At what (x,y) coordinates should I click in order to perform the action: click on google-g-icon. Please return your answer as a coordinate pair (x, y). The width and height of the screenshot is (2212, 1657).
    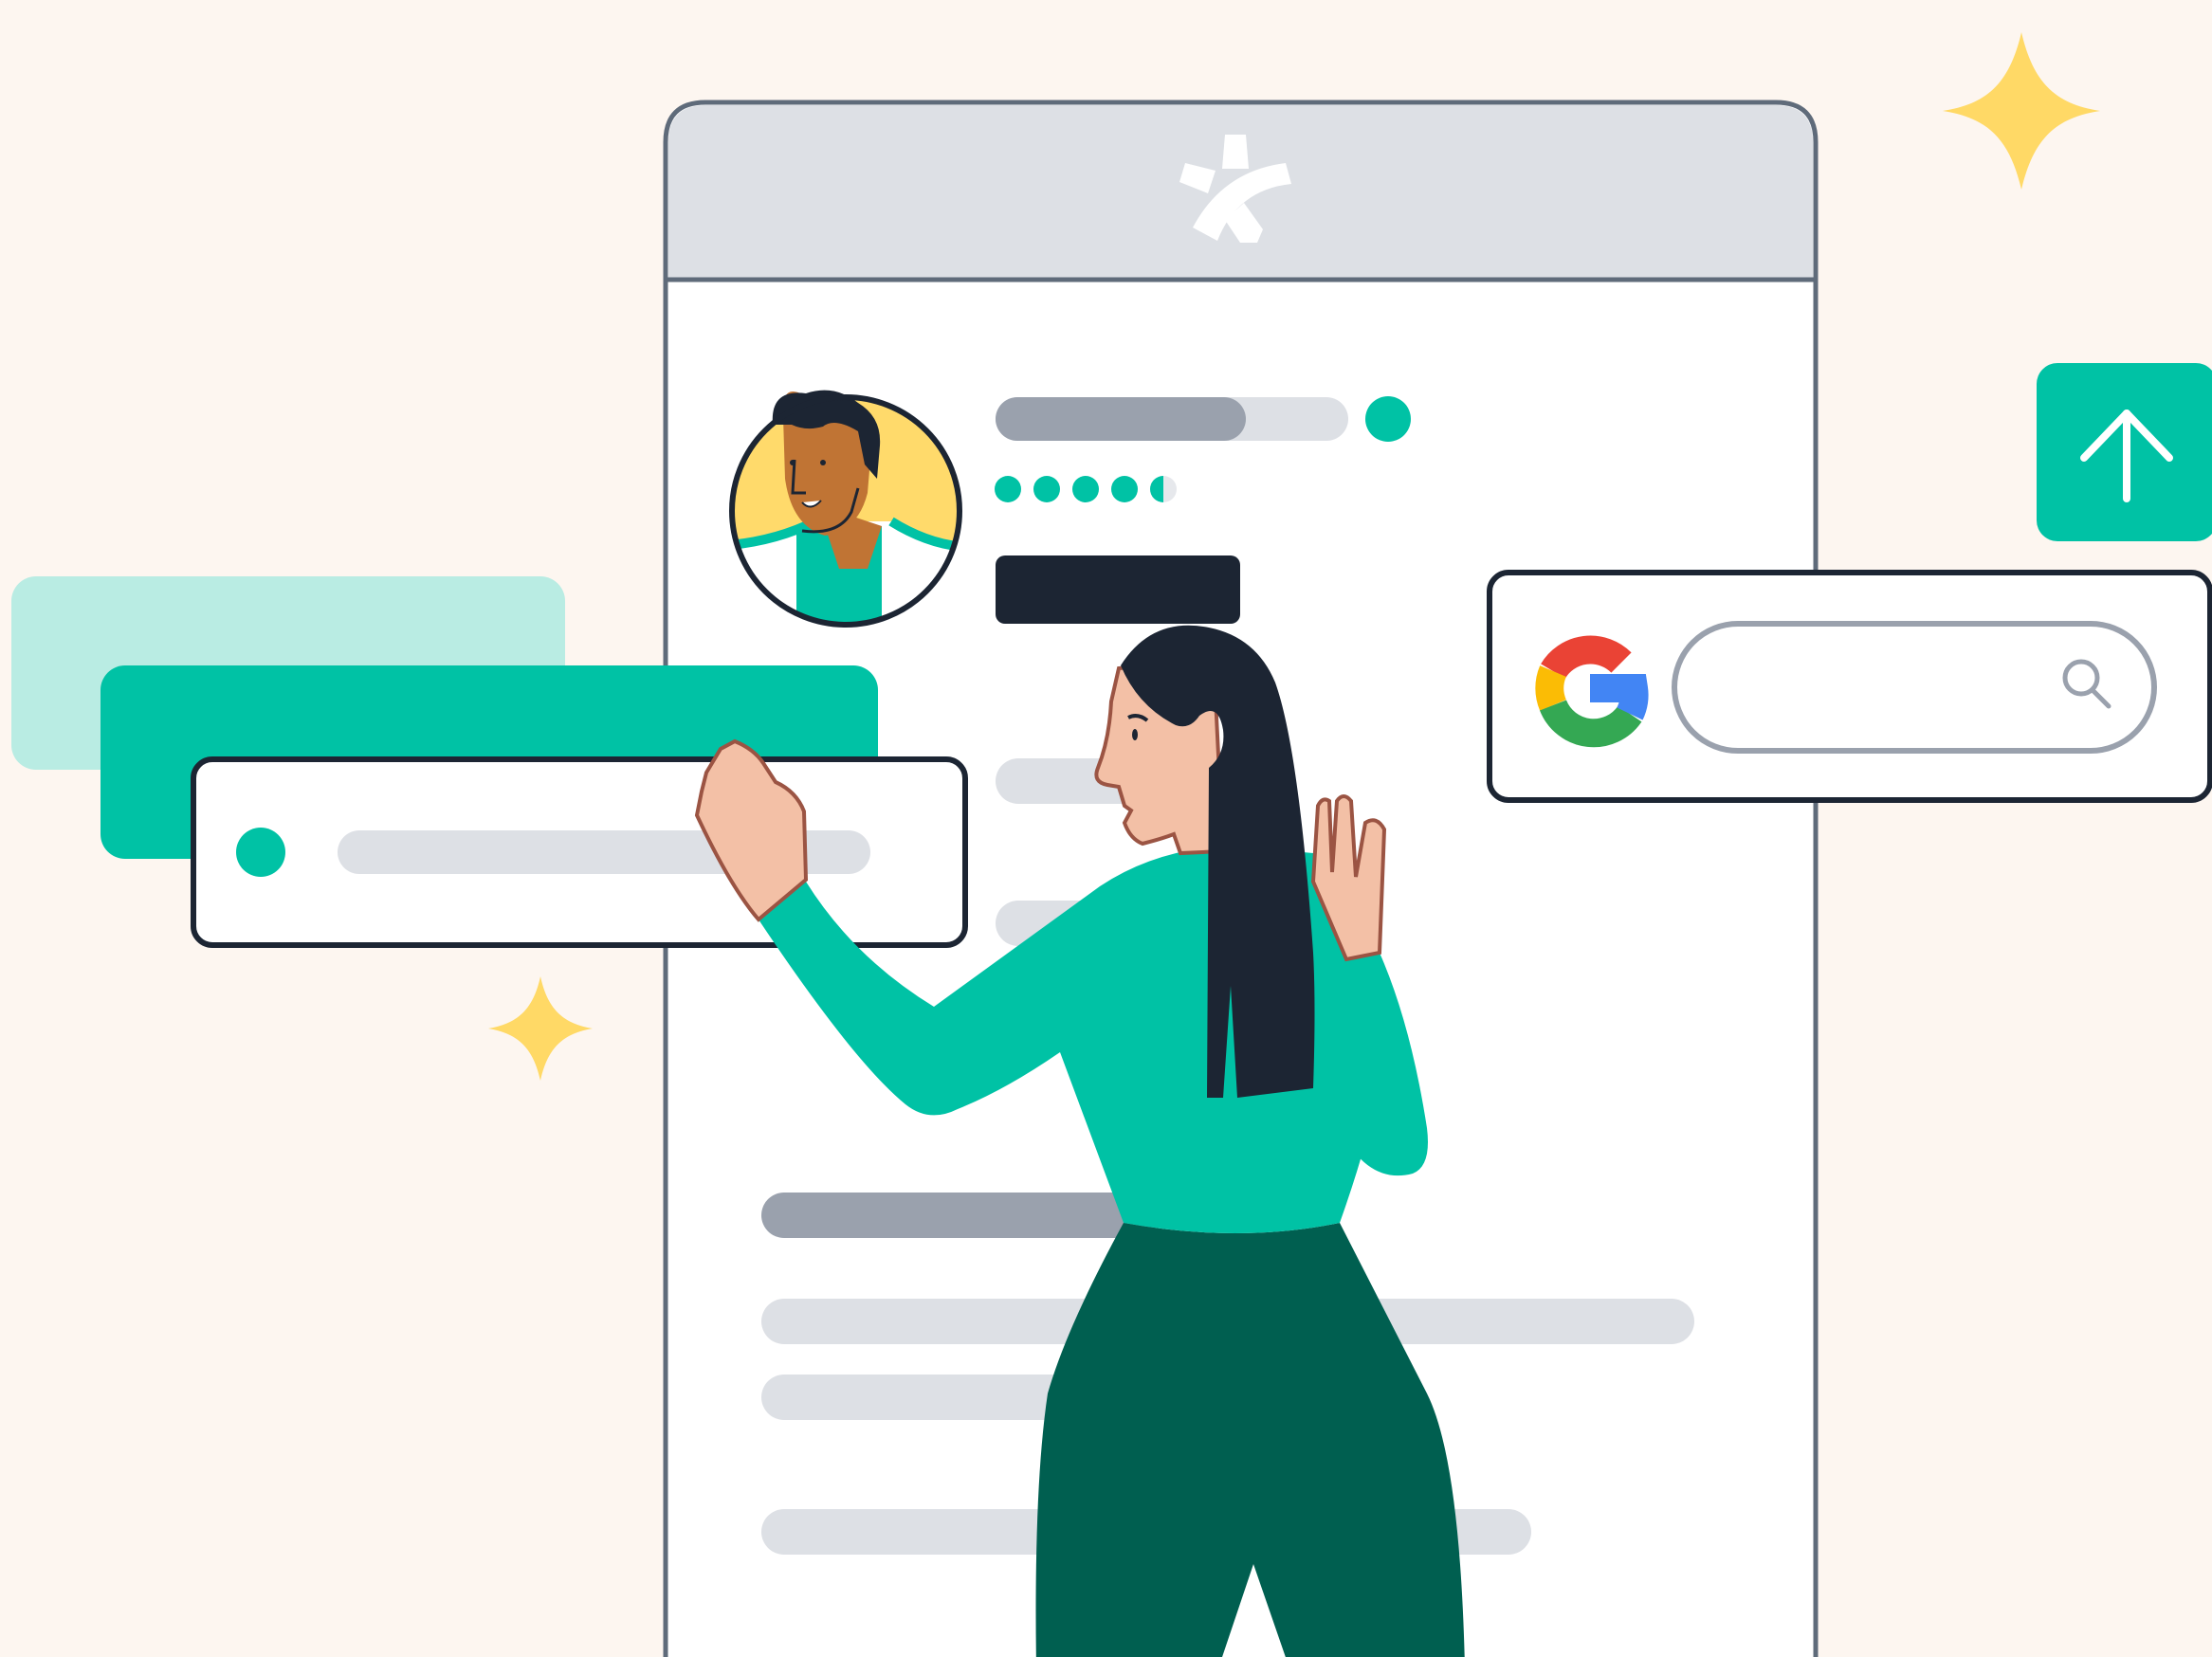
    Looking at the image, I should click on (1592, 691).